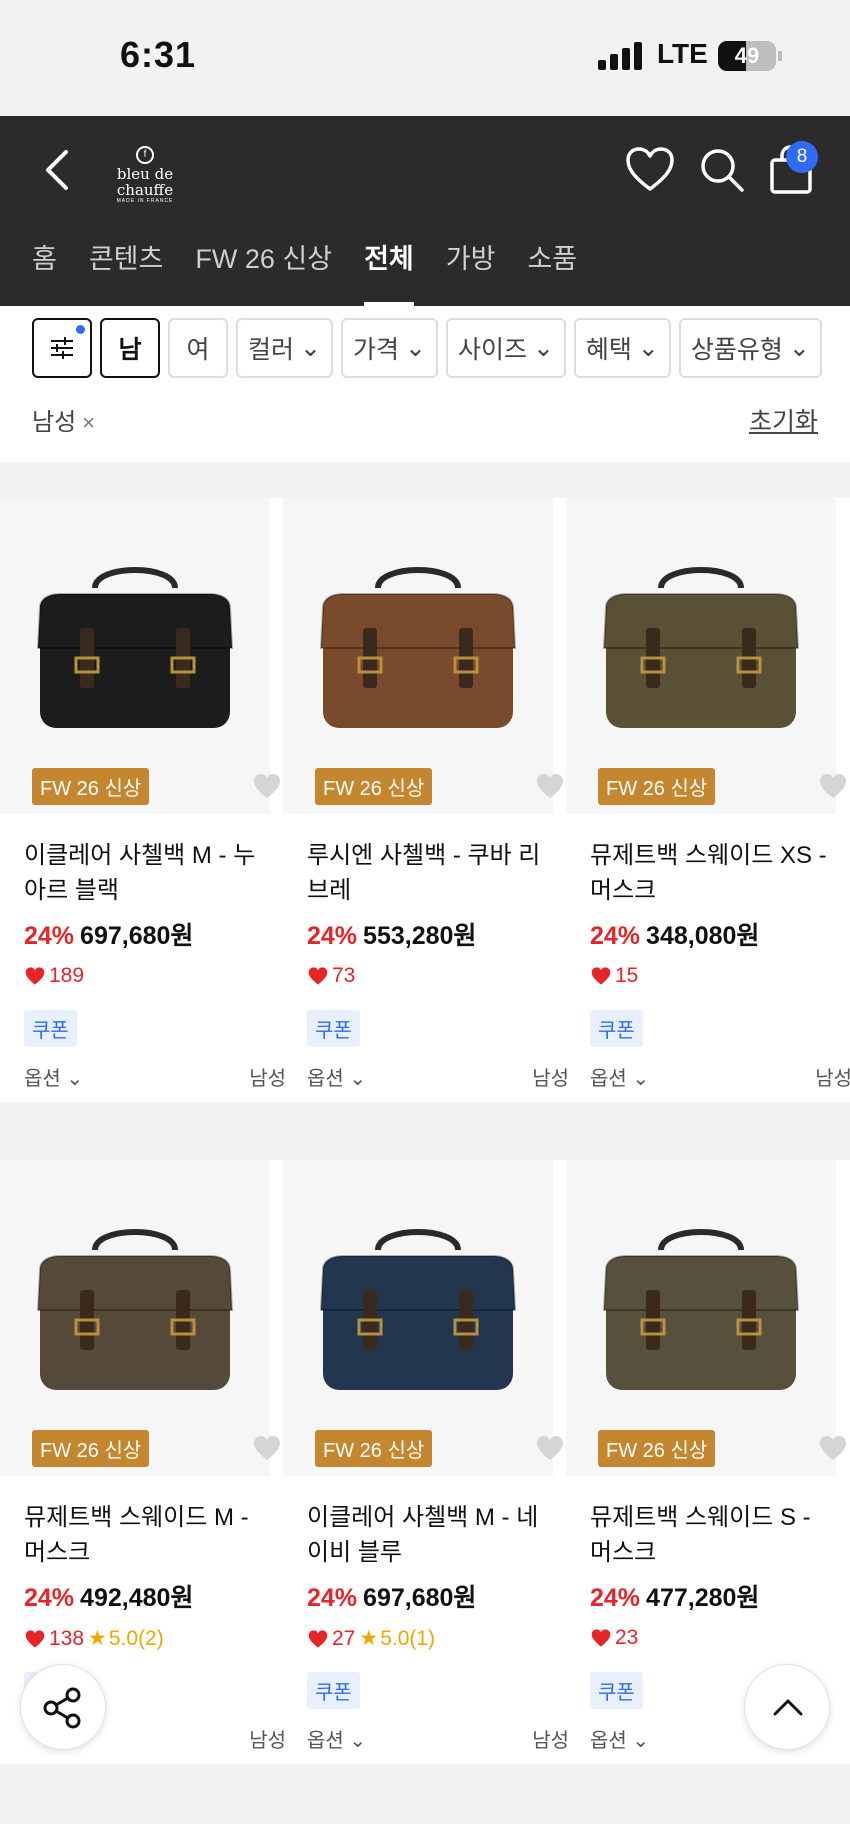 The image size is (850, 1842). I want to click on brand-logo: f bleu de chauffe MADE IN FRANCE, so click(145, 176).